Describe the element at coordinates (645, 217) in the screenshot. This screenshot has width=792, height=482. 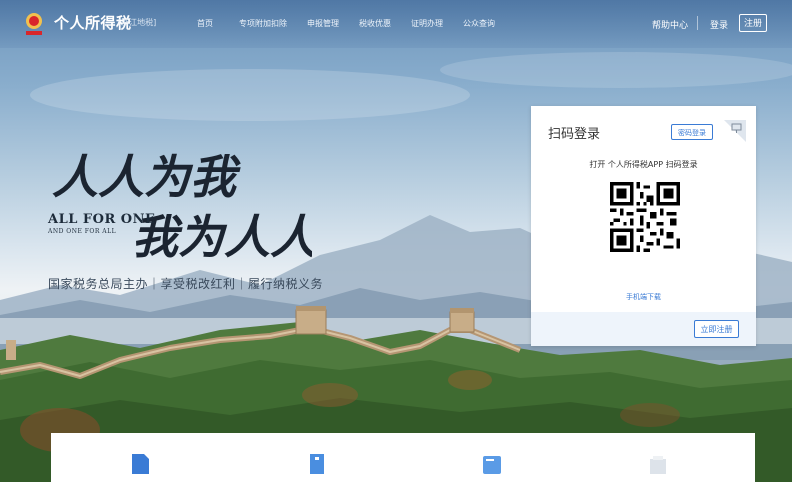
I see `qr-code-image` at that location.